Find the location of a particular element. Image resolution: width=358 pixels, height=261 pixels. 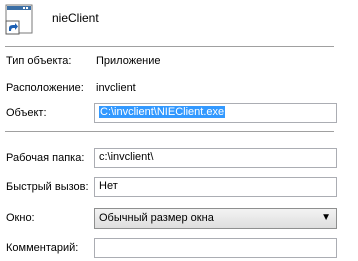

target-field: C:\invclient\NIEClient.exe is located at coordinates (215, 113).